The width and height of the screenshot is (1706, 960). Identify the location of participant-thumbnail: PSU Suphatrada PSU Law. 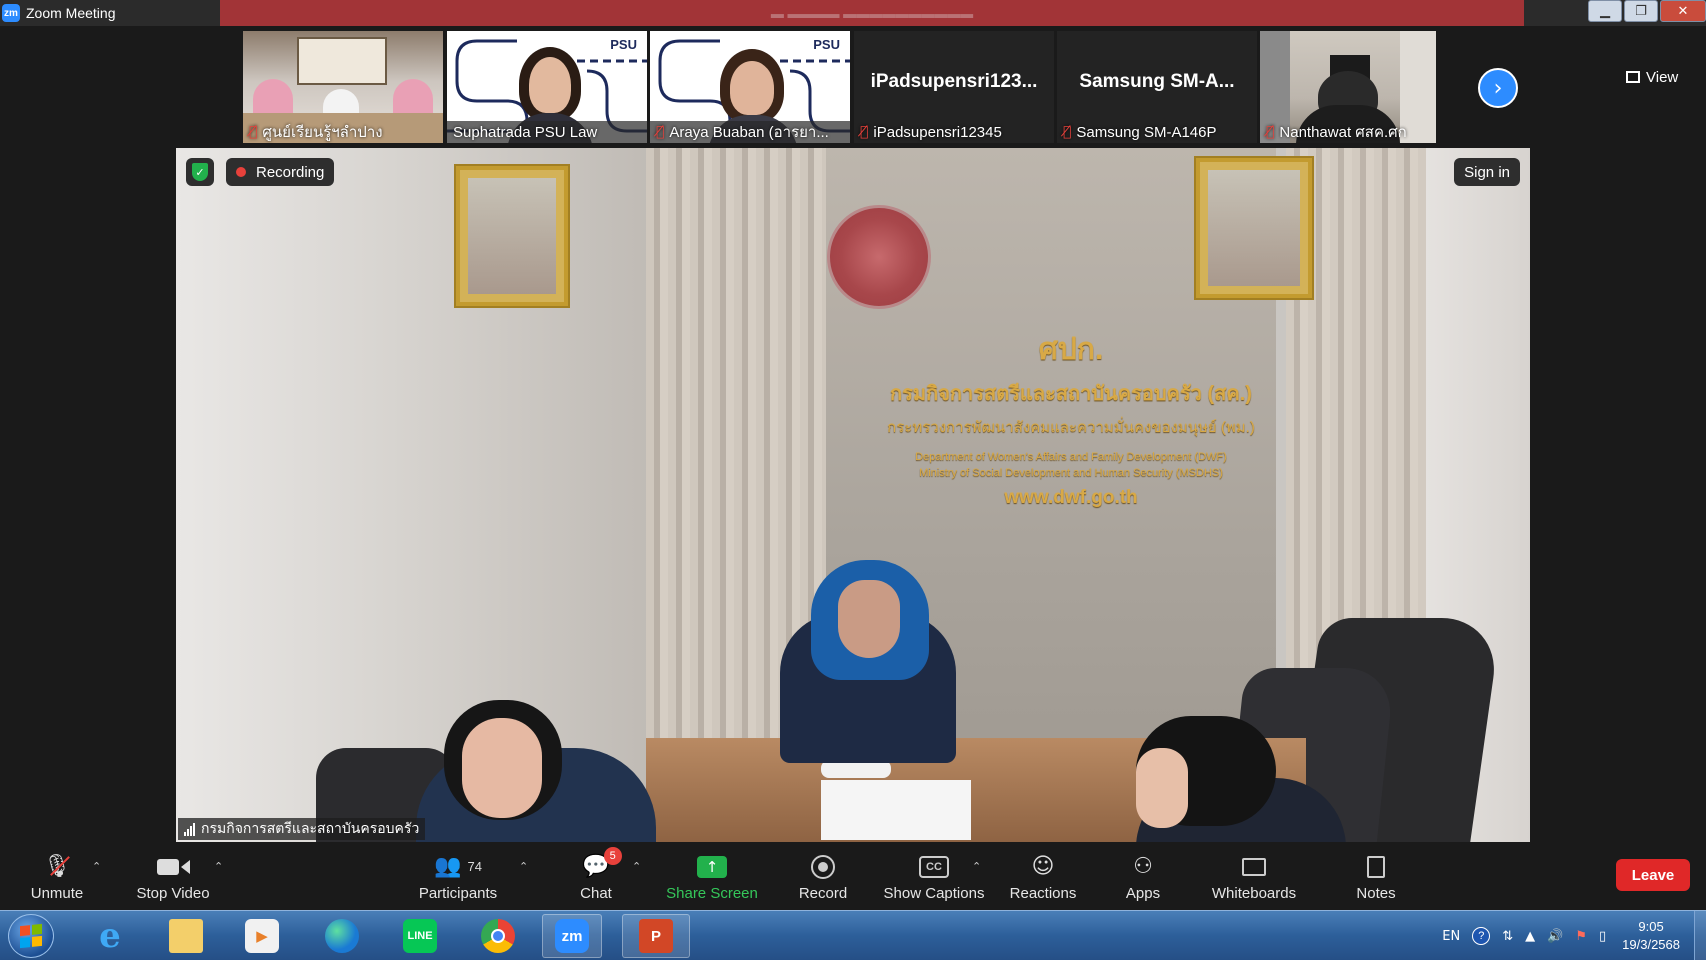
(547, 87).